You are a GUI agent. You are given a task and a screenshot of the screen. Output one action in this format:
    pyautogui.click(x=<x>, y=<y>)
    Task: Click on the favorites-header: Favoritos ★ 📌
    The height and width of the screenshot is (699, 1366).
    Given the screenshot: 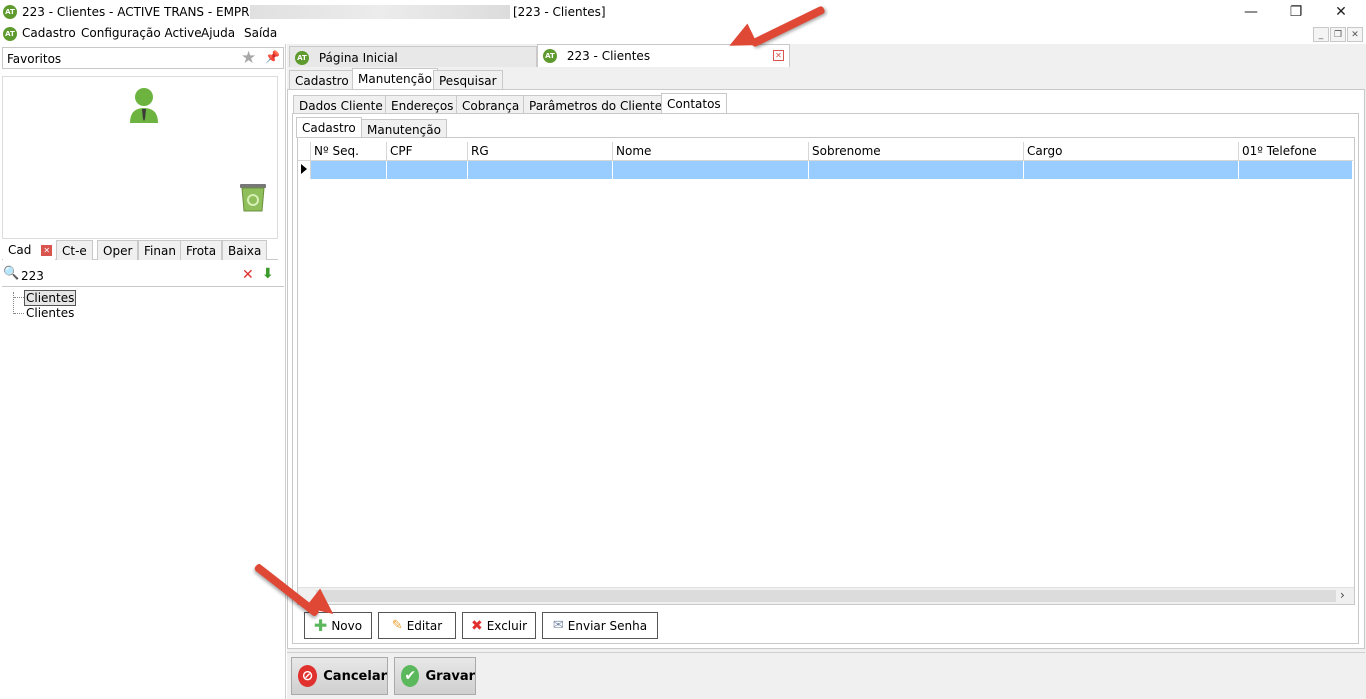 What is the action you would take?
    pyautogui.click(x=143, y=58)
    